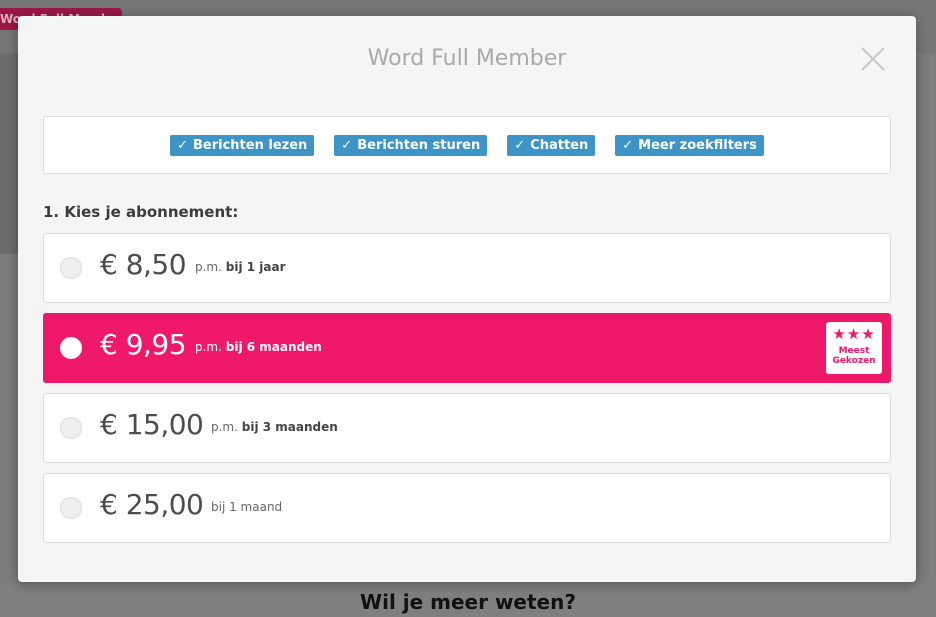  I want to click on plan-option-1-month: € 25,00 bij 1 maand, so click(467, 508).